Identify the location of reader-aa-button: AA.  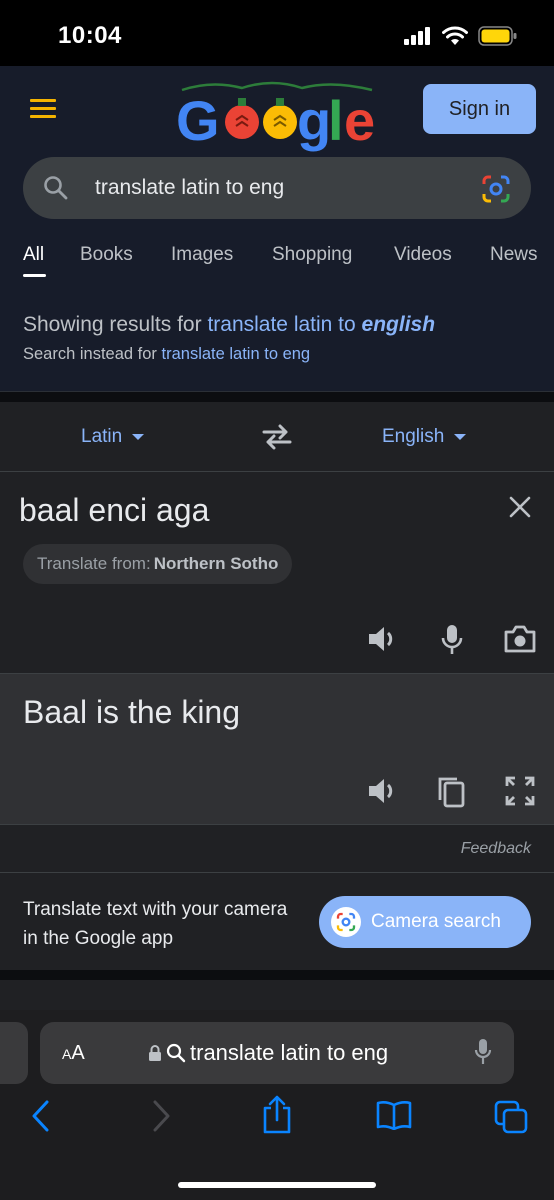
(73, 1053).